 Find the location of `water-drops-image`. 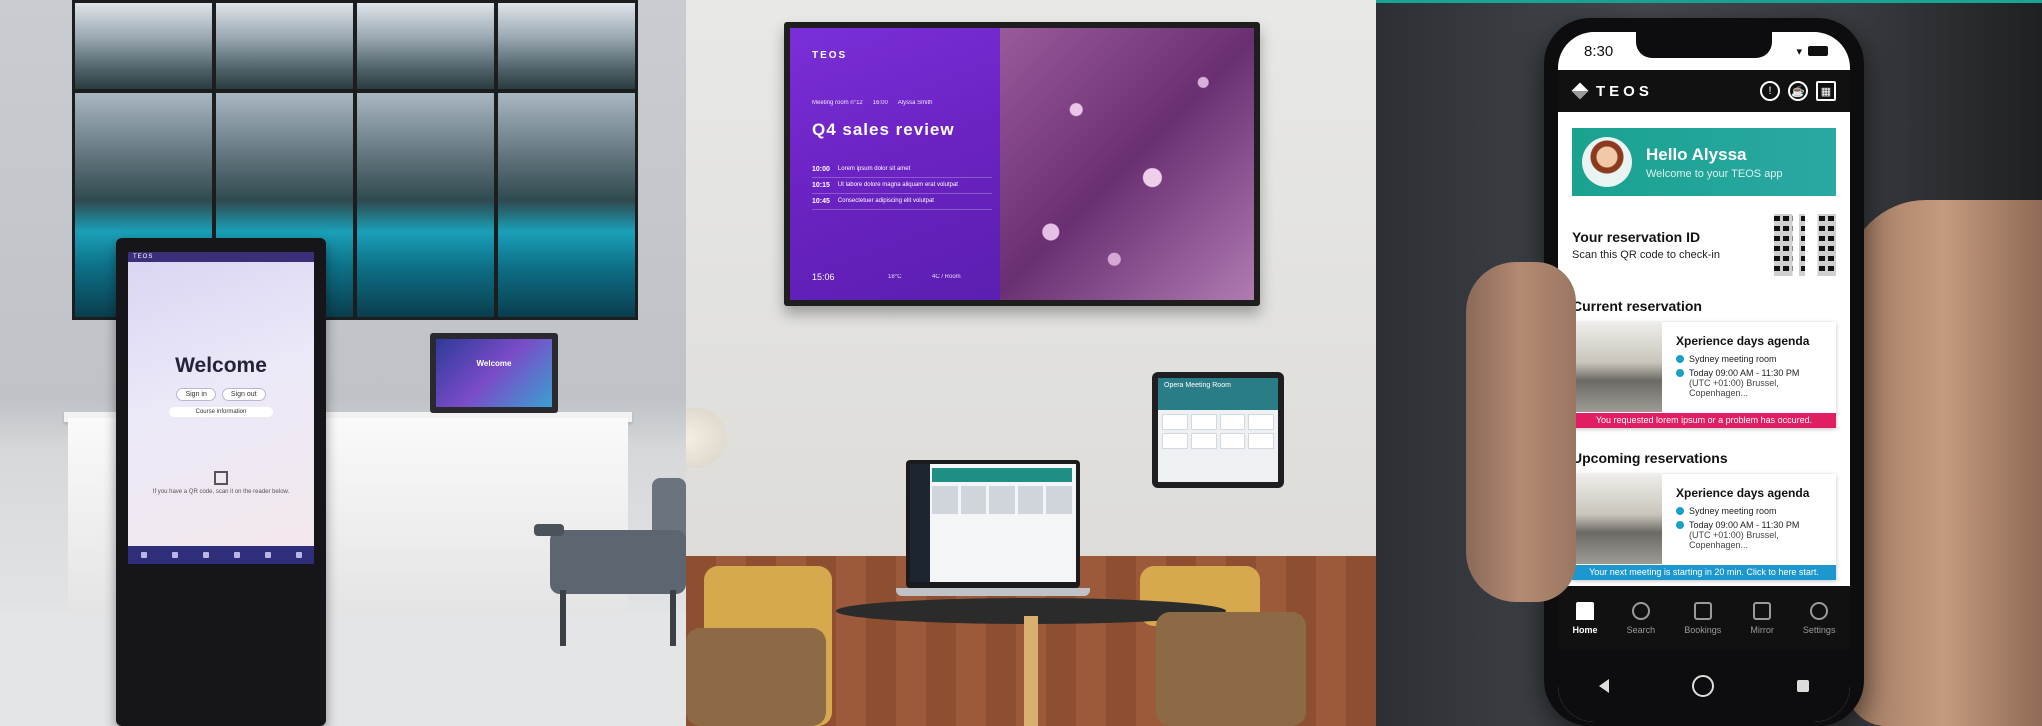

water-drops-image is located at coordinates (1127, 164).